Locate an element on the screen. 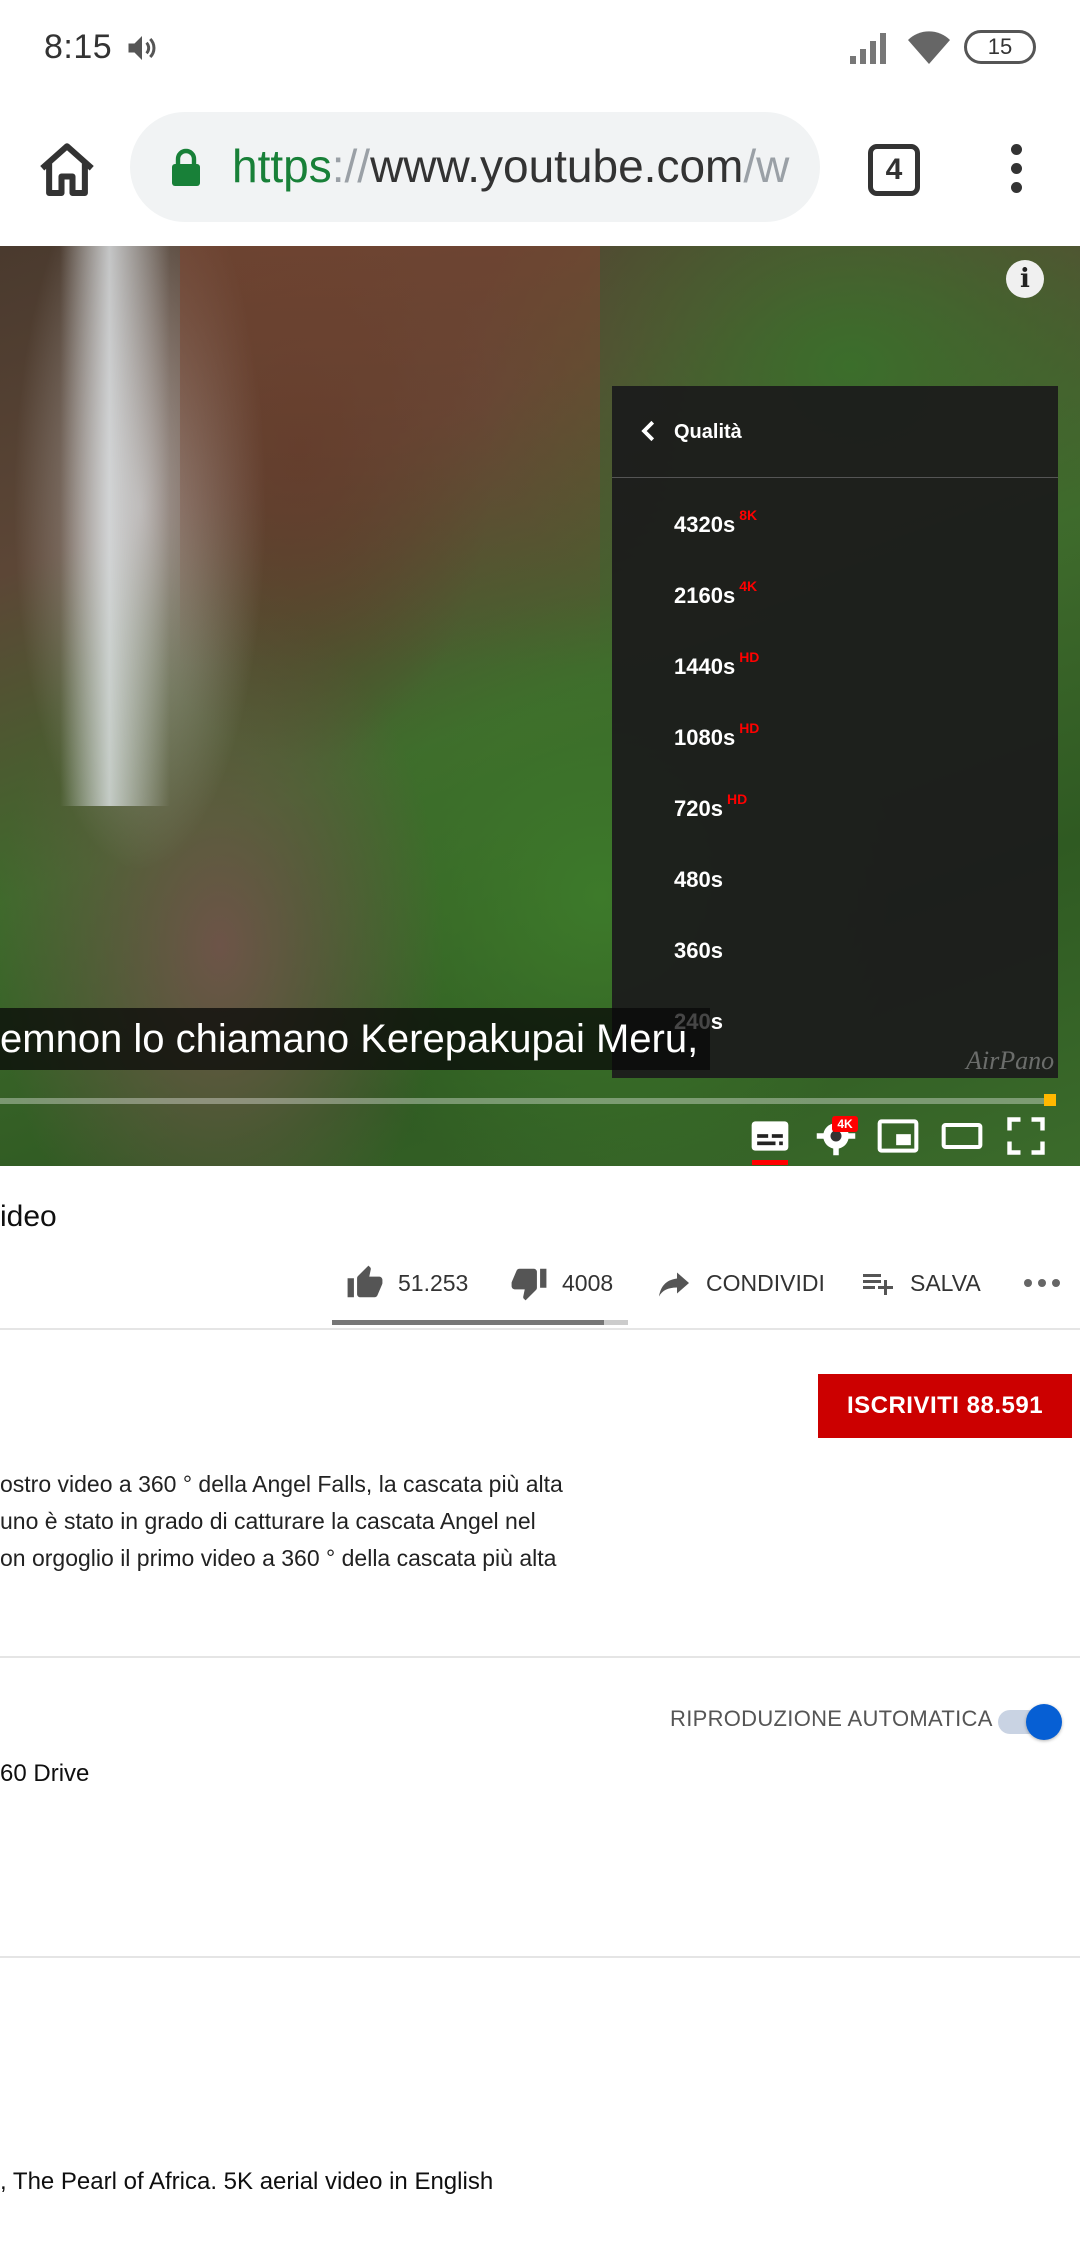  cell-signal-icon is located at coordinates (868, 48).